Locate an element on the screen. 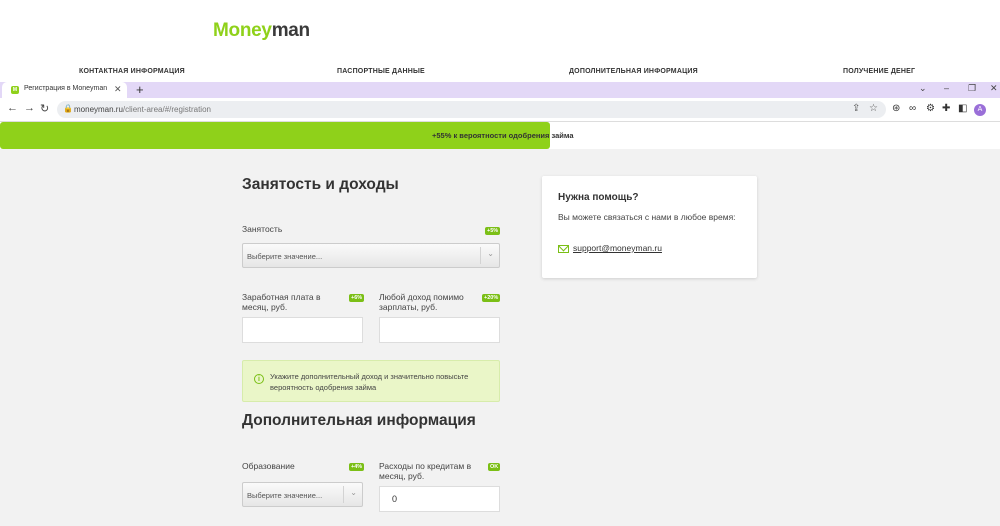 This screenshot has height=526, width=1000. salary-input is located at coordinates (302, 330).